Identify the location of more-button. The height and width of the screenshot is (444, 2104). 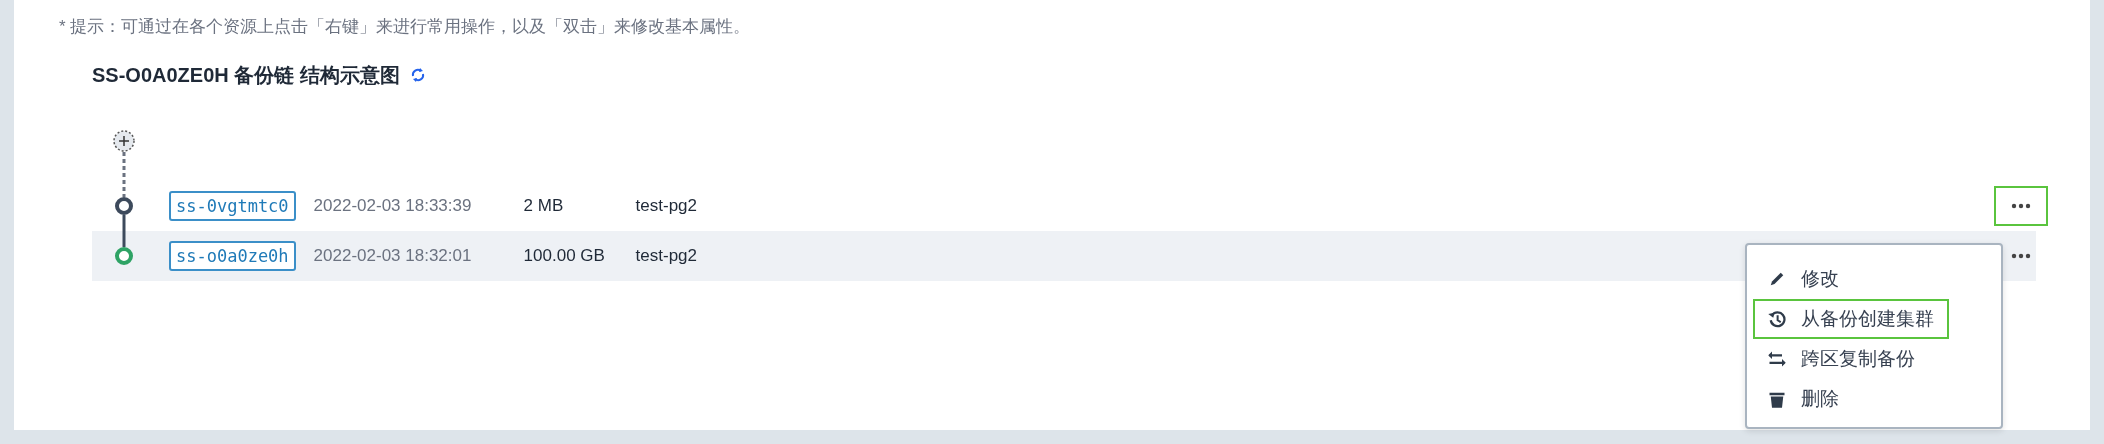
(2021, 206).